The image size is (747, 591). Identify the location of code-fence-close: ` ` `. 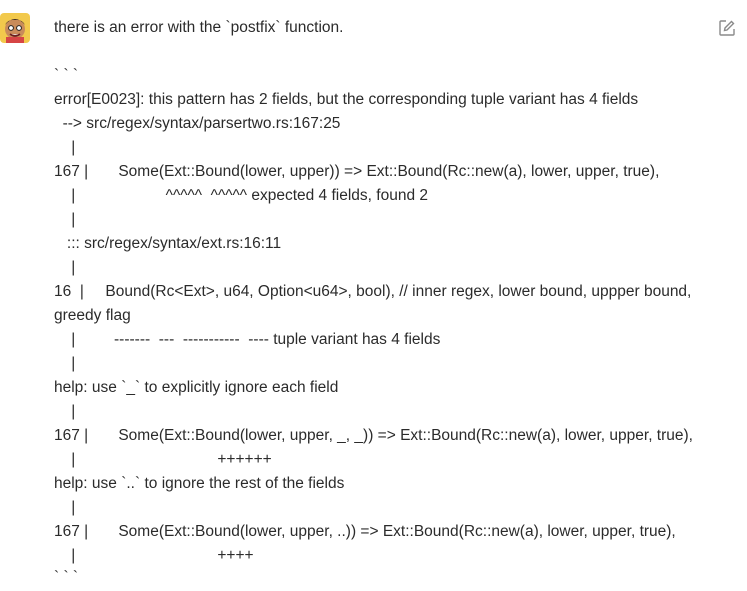
(66, 577).